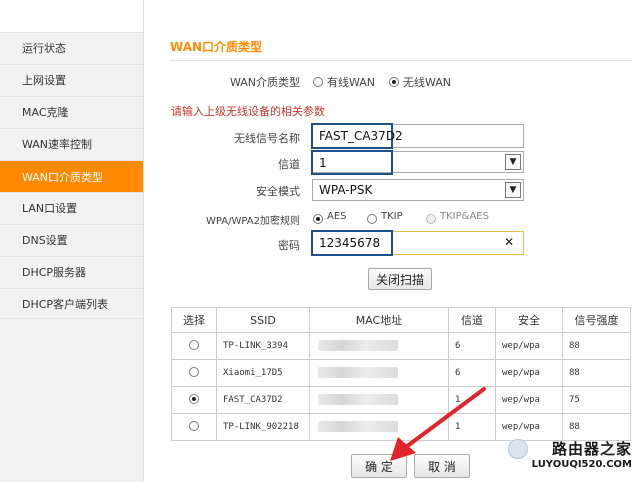  Describe the element at coordinates (509, 242) in the screenshot. I see `clear-icon: ✕` at that location.